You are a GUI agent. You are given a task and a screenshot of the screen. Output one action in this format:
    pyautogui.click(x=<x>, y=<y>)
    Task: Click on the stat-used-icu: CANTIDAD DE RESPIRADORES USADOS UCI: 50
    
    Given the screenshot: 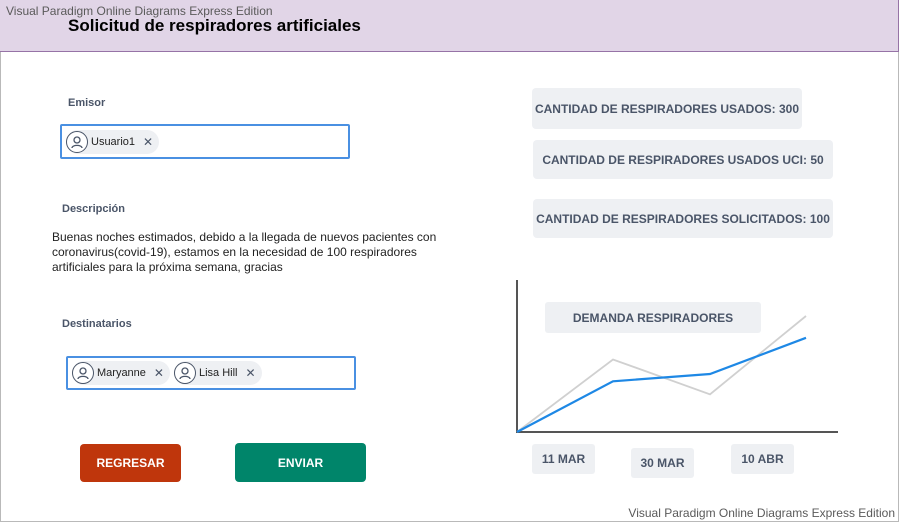 What is the action you would take?
    pyautogui.click(x=683, y=159)
    